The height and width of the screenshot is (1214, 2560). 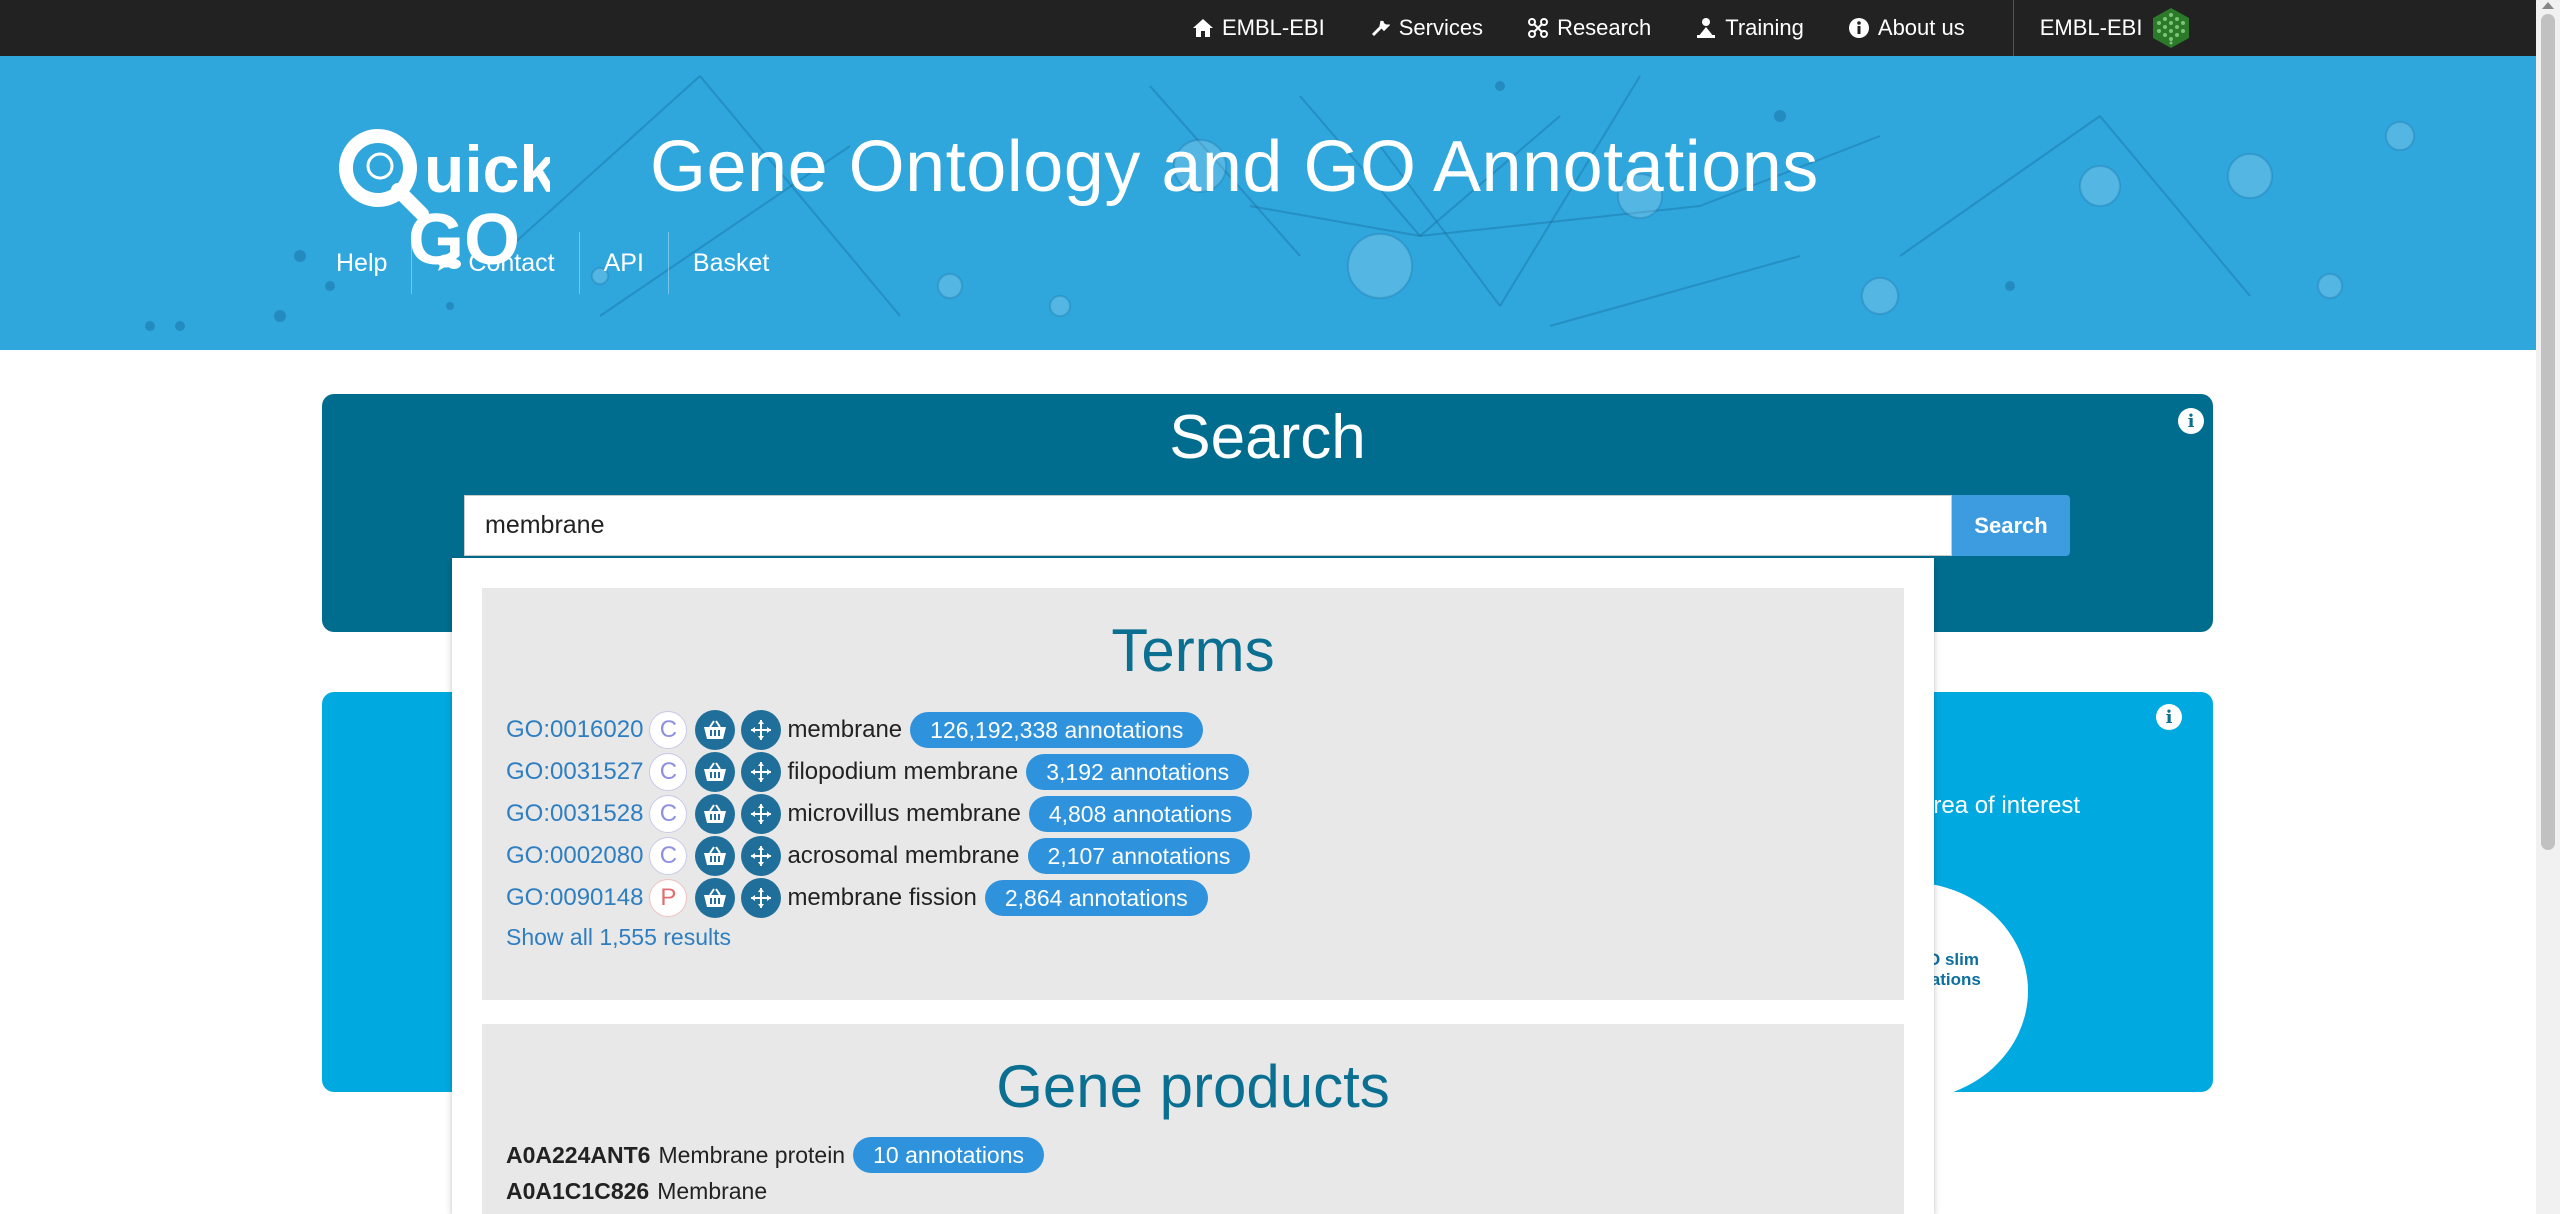 I want to click on term-name: acrosomal membrane, so click(x=903, y=855).